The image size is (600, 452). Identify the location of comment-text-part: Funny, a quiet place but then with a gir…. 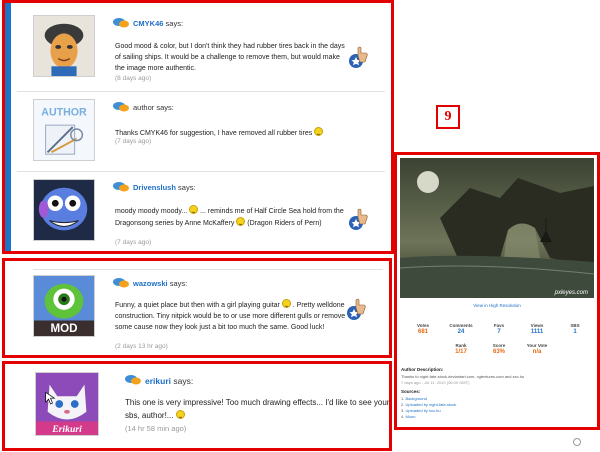
(197, 305).